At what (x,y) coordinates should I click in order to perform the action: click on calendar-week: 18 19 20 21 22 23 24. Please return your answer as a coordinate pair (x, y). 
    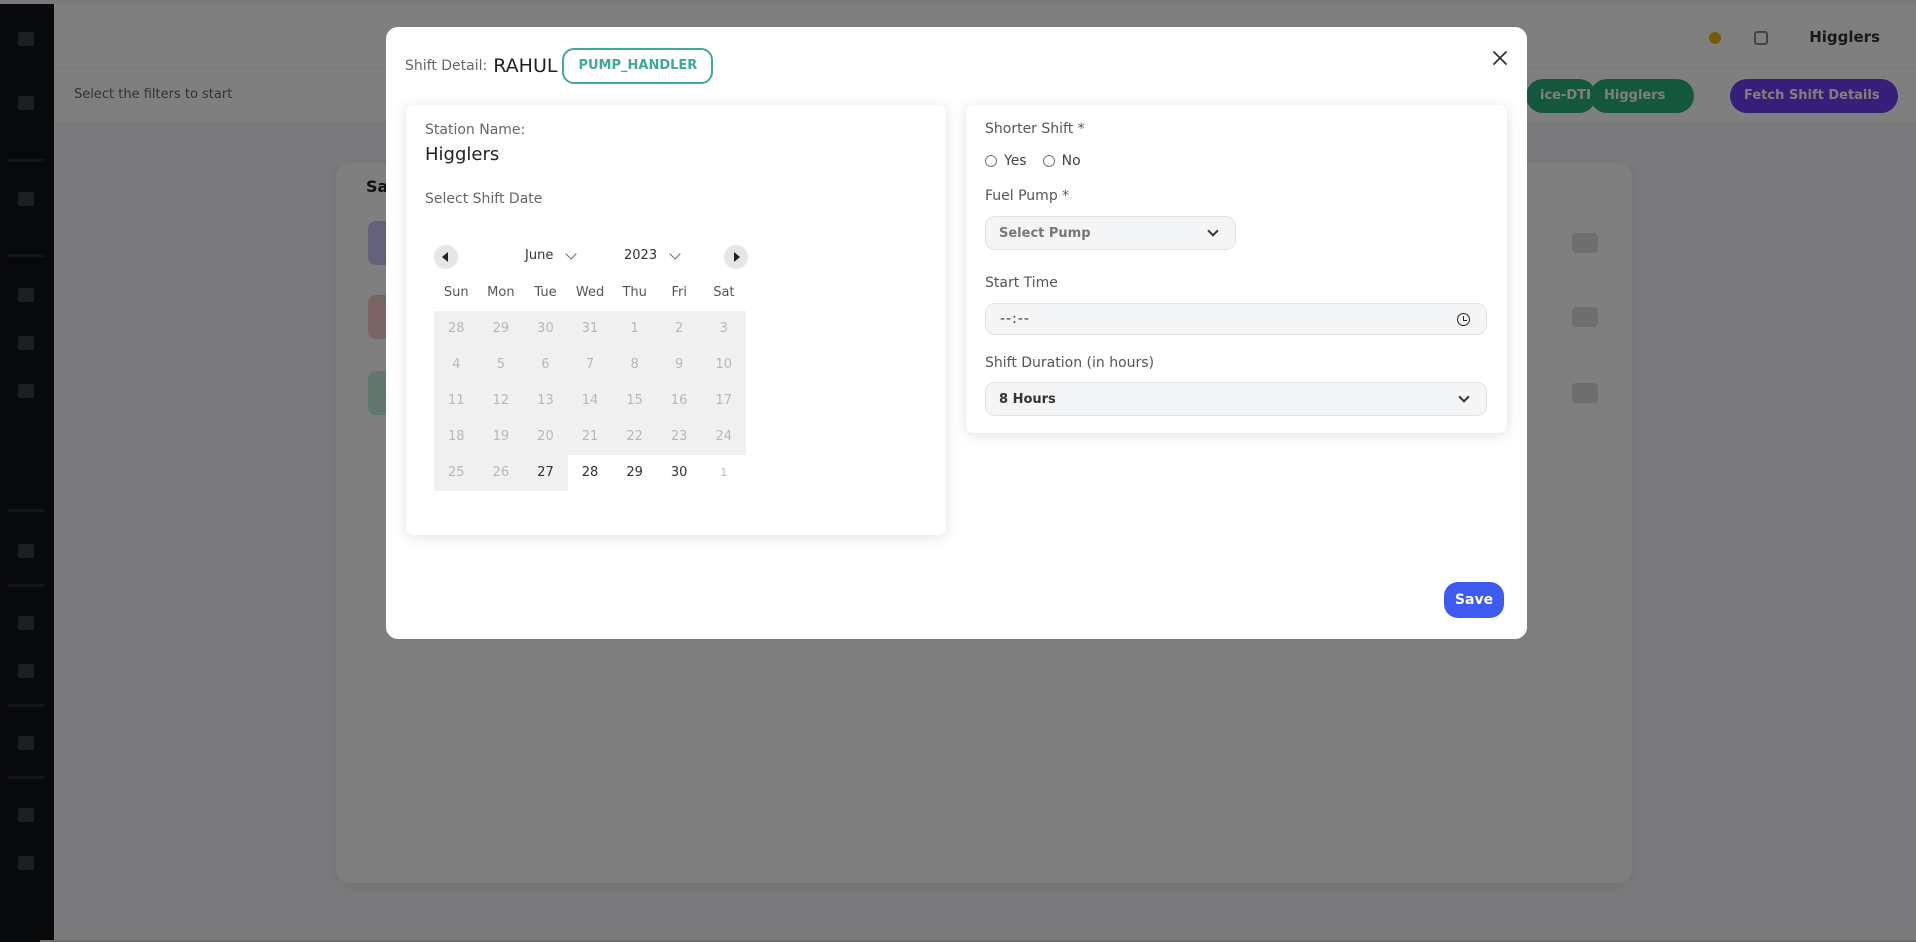
    Looking at the image, I should click on (590, 437).